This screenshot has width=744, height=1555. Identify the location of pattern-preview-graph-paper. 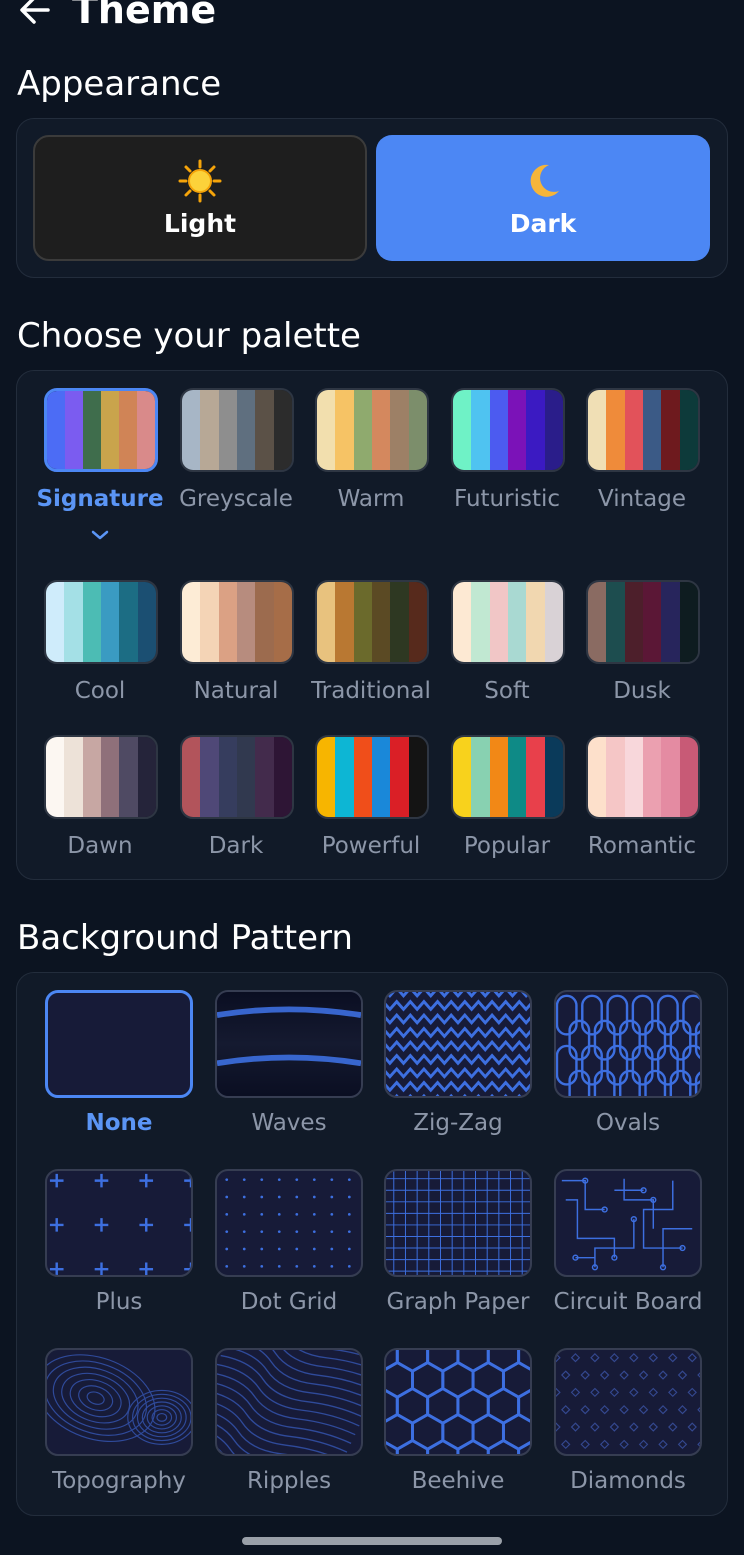
(458, 1223).